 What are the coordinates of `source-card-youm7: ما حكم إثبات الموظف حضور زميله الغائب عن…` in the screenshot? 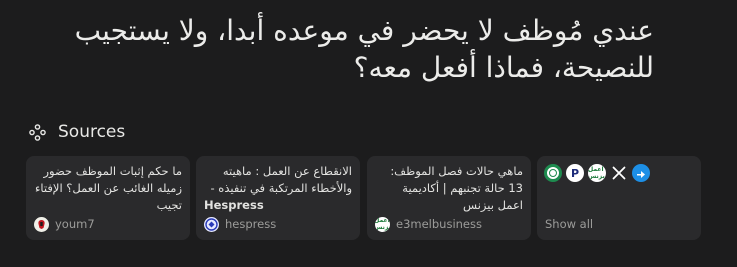 It's located at (108, 198).